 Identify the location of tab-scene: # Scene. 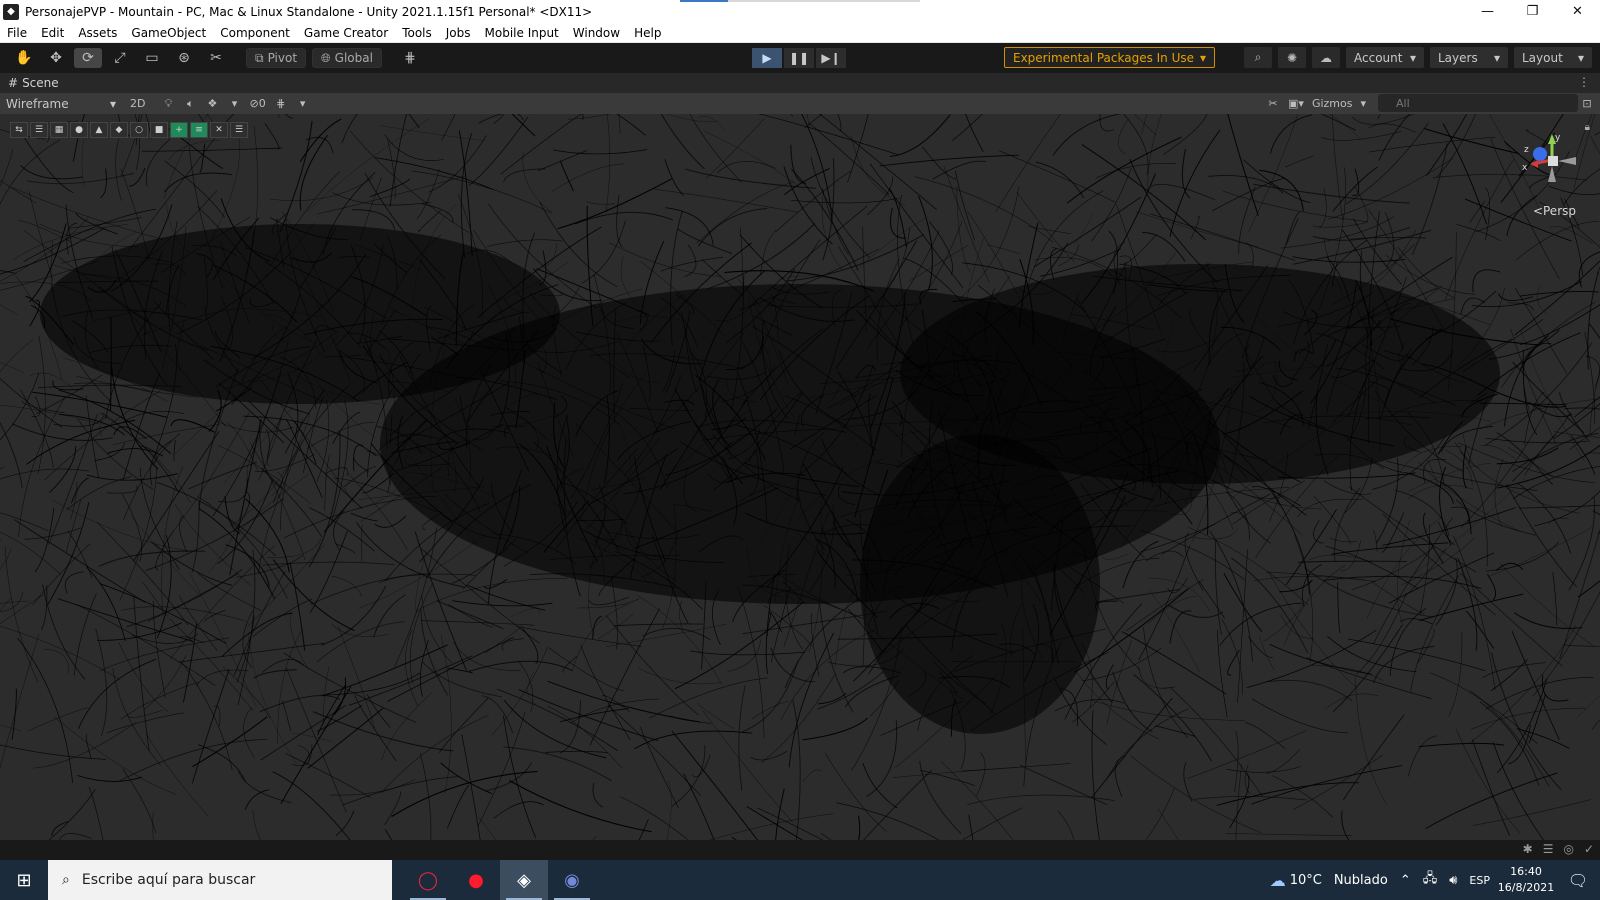
(33, 83).